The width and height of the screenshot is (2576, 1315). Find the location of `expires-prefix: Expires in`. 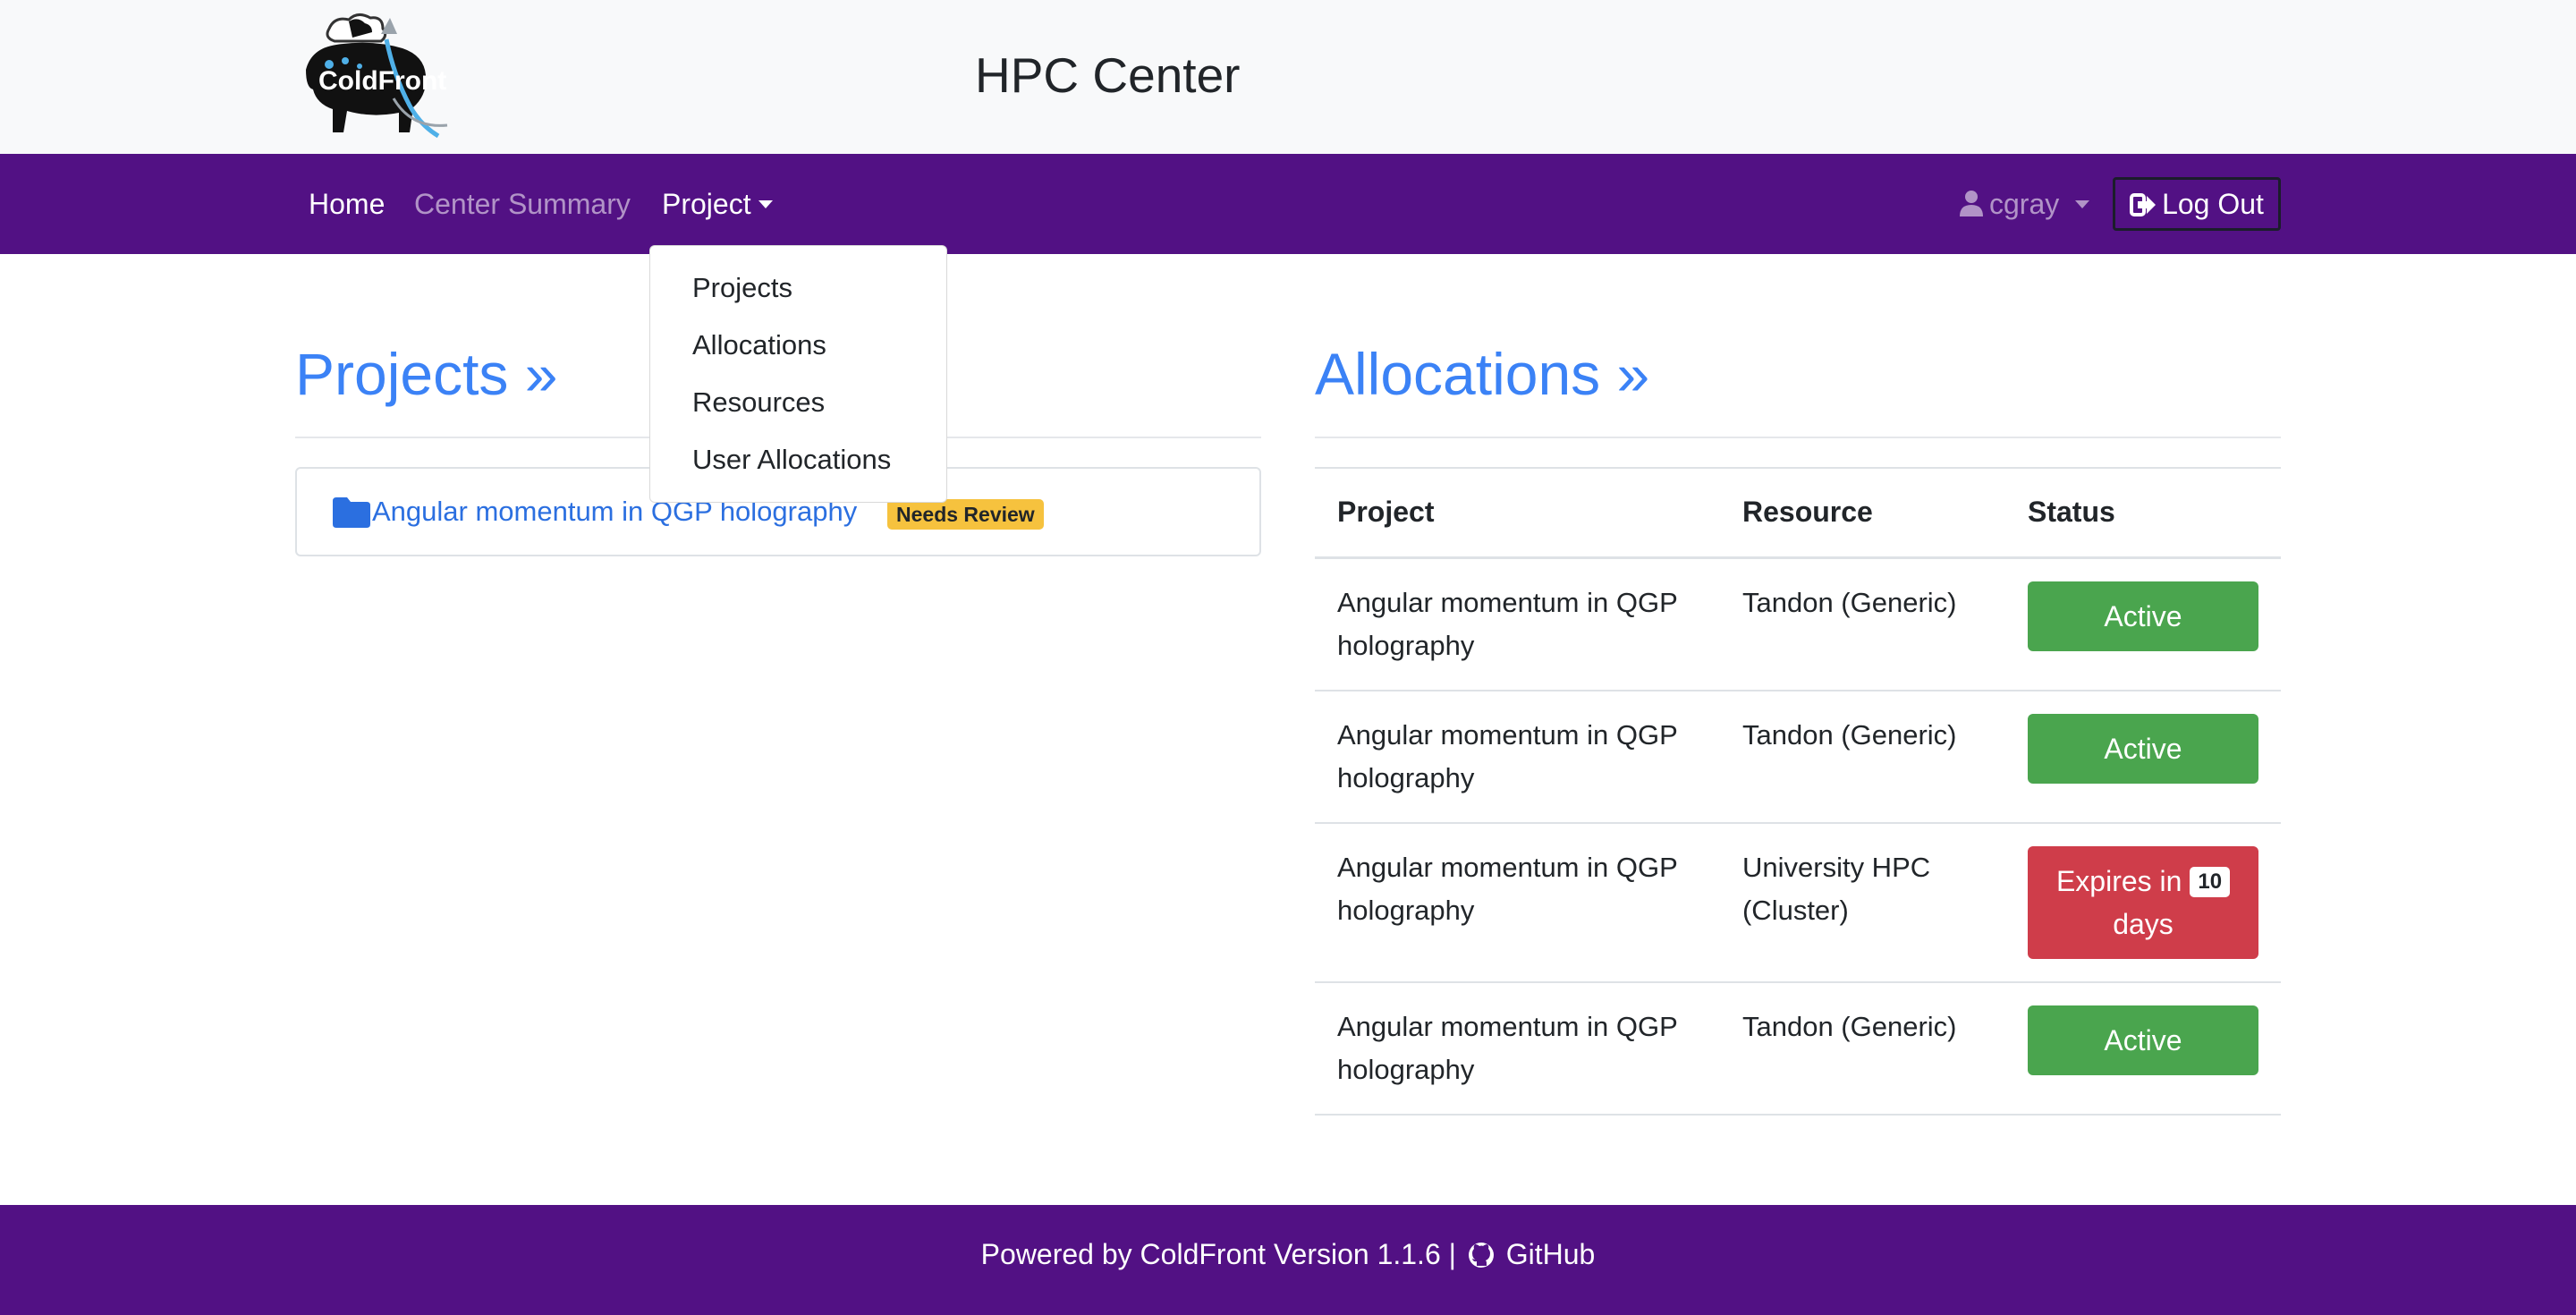

expires-prefix: Expires in is located at coordinates (2118, 880).